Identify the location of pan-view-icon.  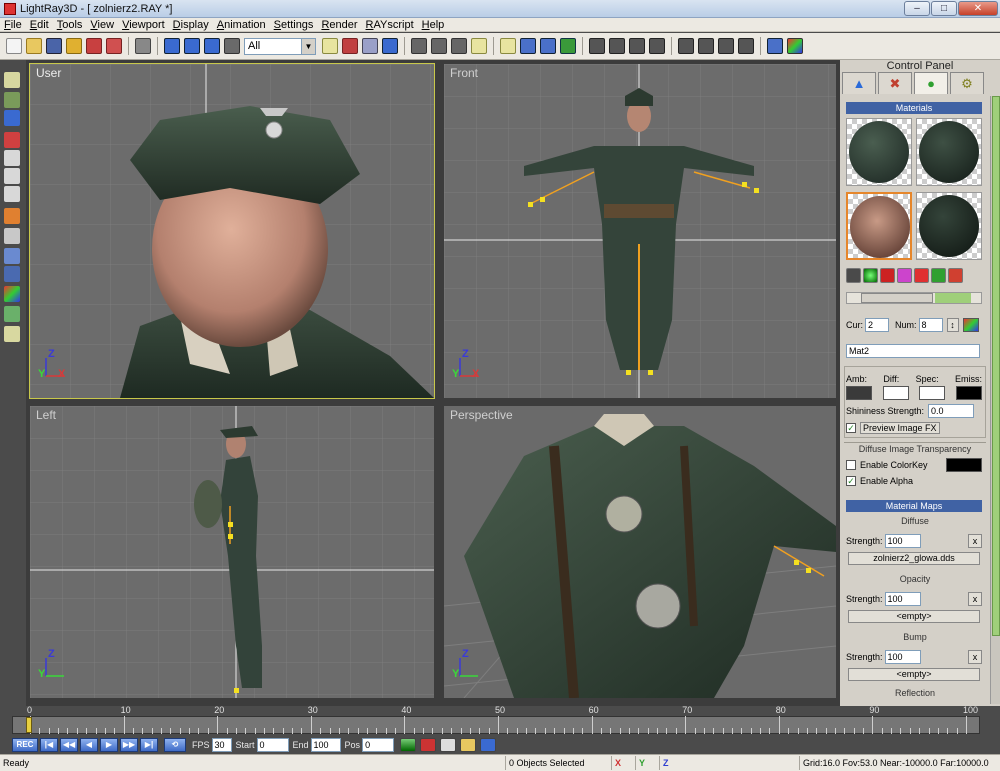
(12, 100).